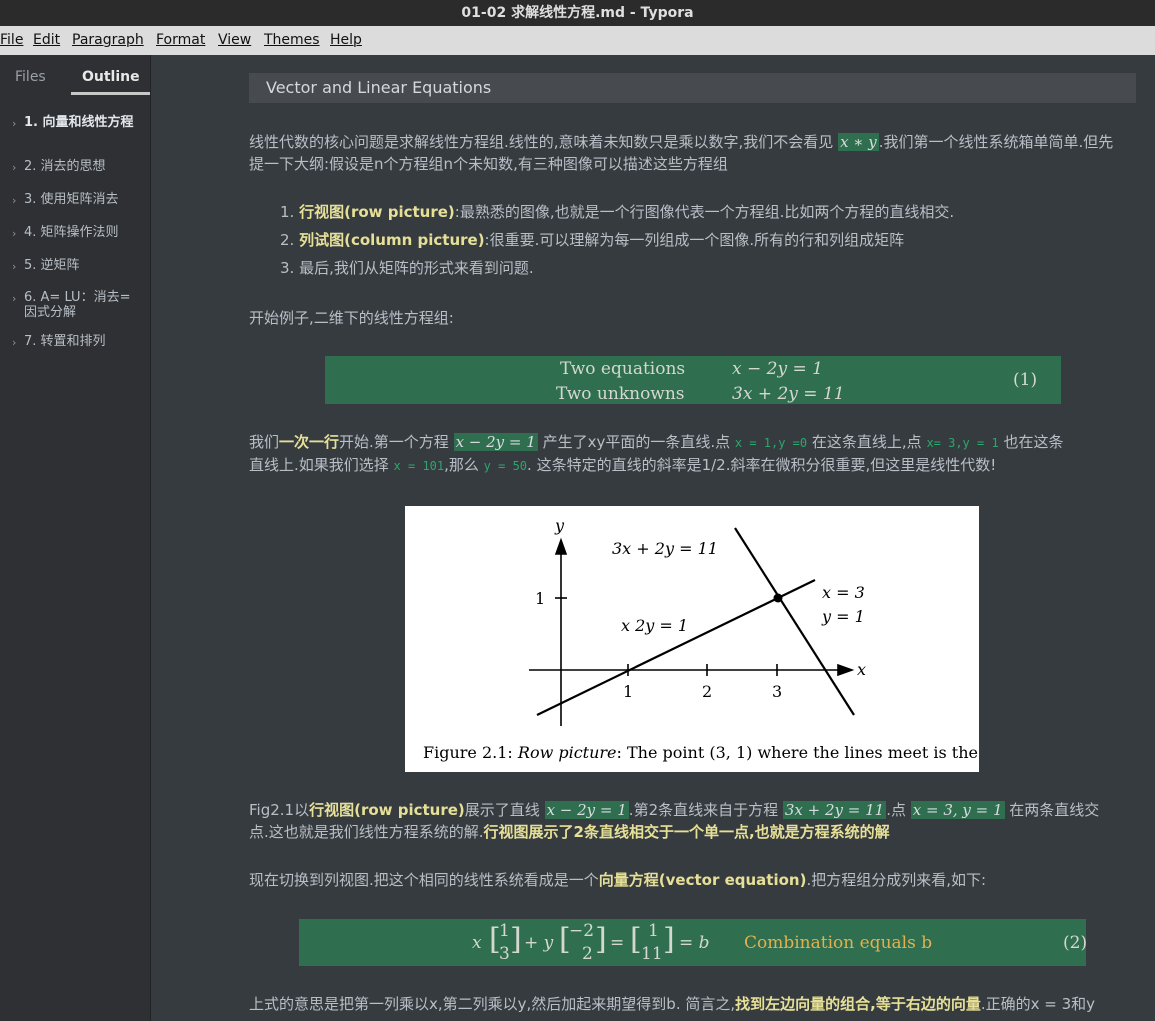  I want to click on menu-file: File, so click(11, 40).